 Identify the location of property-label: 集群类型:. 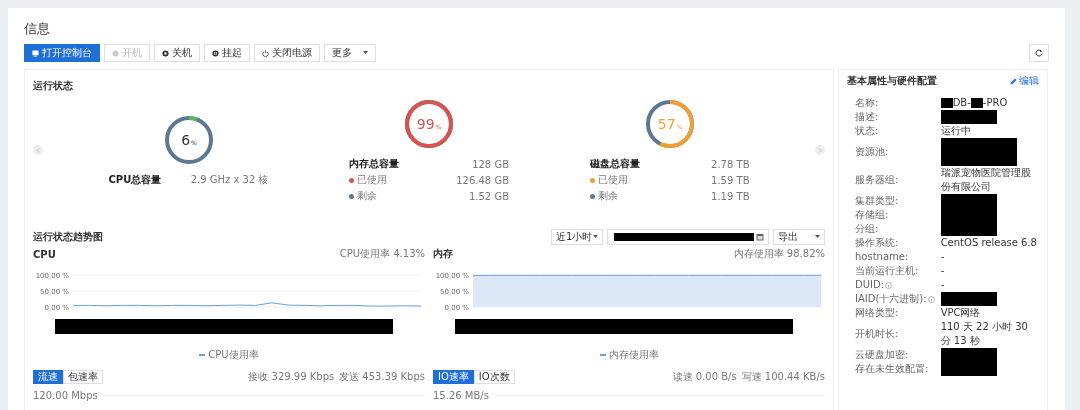
(877, 201).